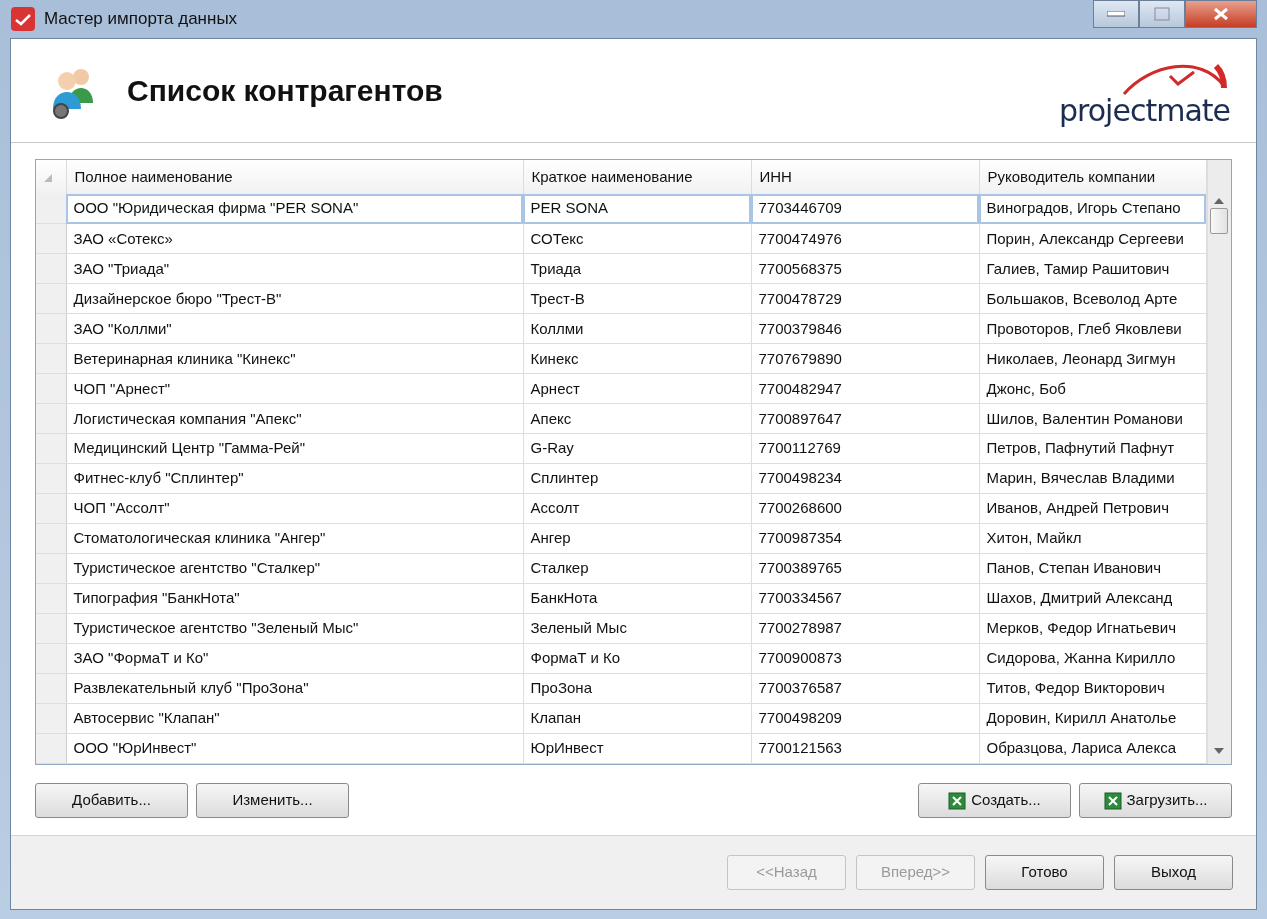 This screenshot has width=1267, height=919. I want to click on minimize-button, so click(1116, 14).